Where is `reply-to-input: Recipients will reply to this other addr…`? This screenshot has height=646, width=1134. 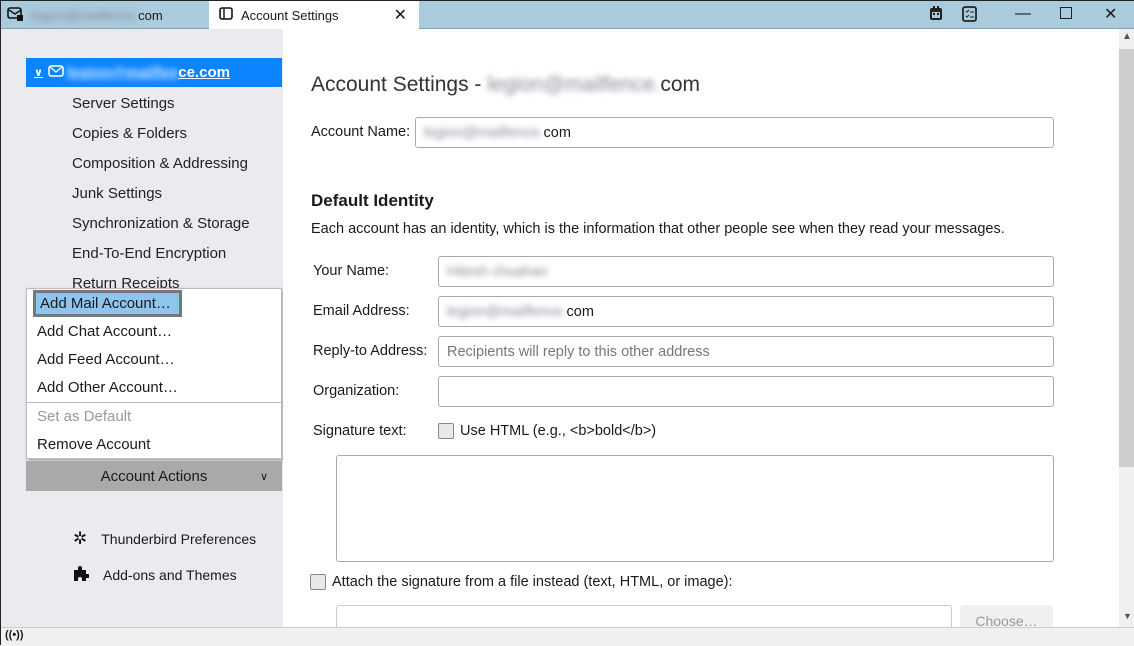 reply-to-input: Recipients will reply to this other addr… is located at coordinates (746, 351).